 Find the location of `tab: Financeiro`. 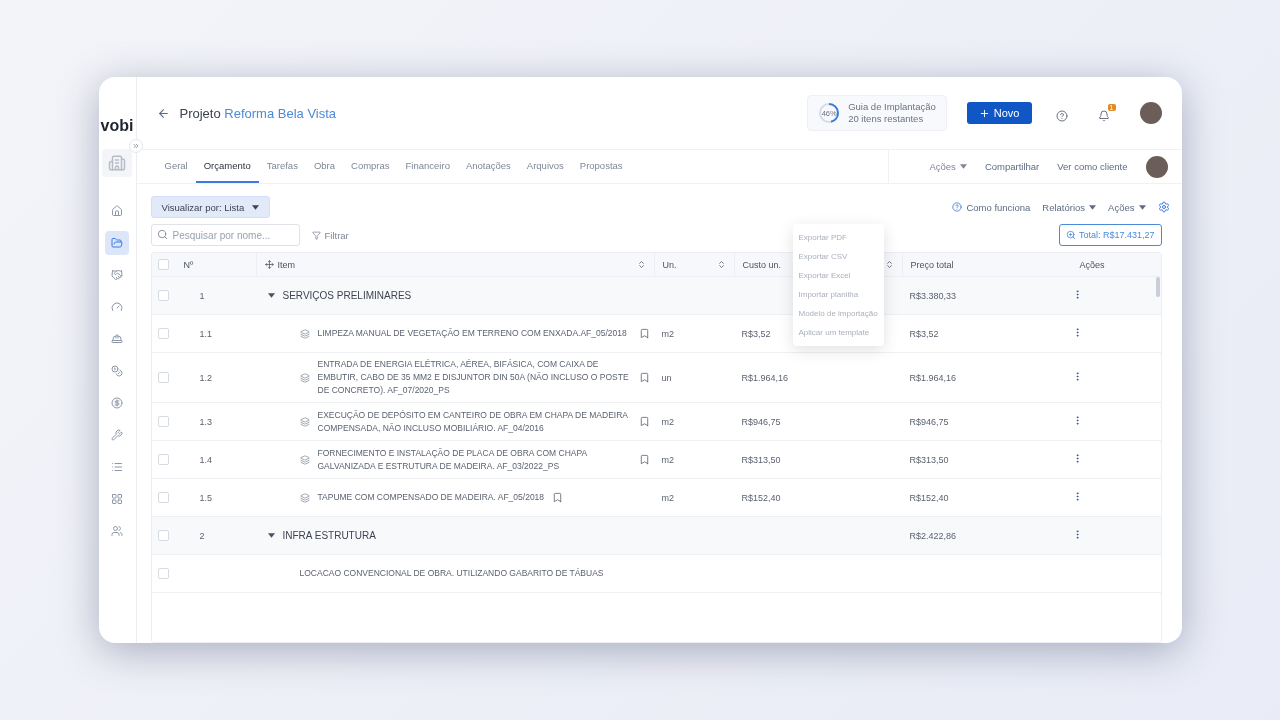

tab: Financeiro is located at coordinates (427, 166).